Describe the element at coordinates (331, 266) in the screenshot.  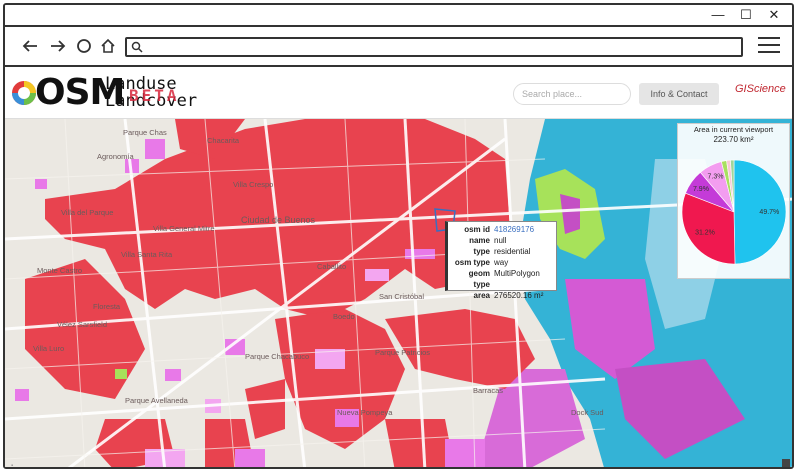
I see `map-label: Caballito` at that location.